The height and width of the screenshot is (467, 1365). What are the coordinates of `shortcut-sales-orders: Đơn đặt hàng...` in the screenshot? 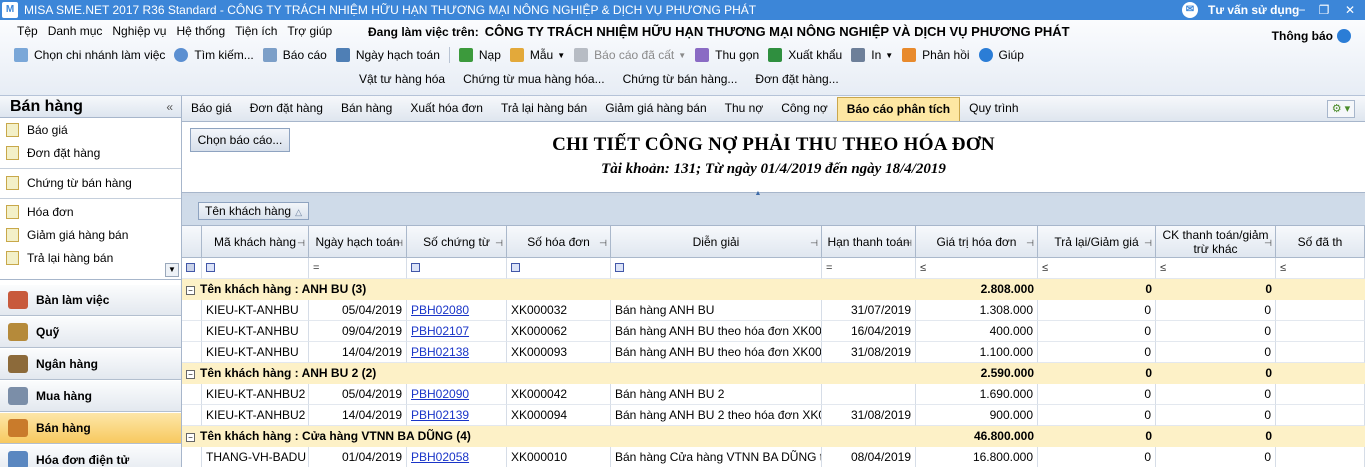 It's located at (796, 79).